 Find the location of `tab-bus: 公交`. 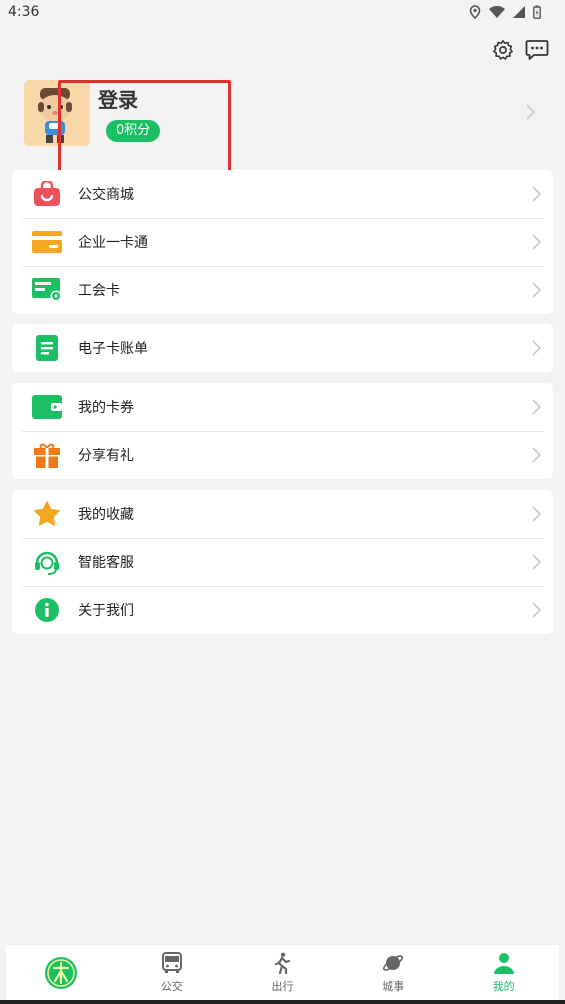

tab-bus: 公交 is located at coordinates (172, 972).